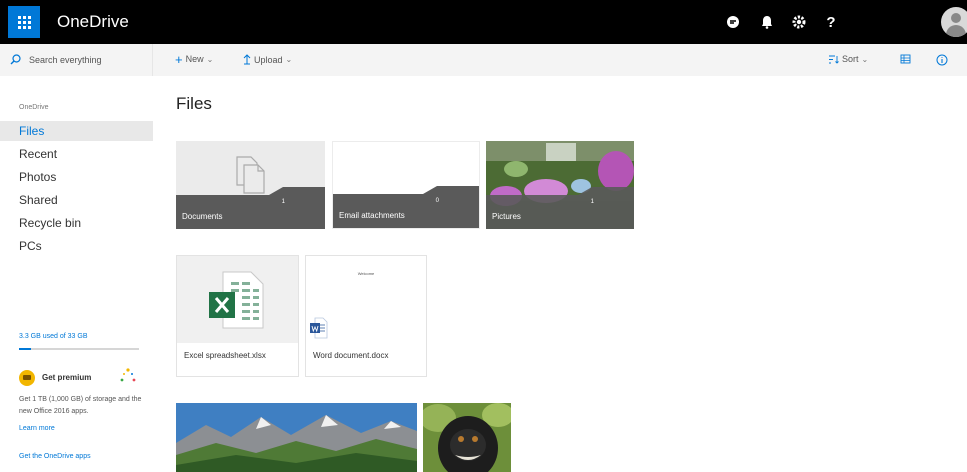  What do you see at coordinates (366, 316) in the screenshot?
I see `file-tile-word: Welcome Word document.docx` at bounding box center [366, 316].